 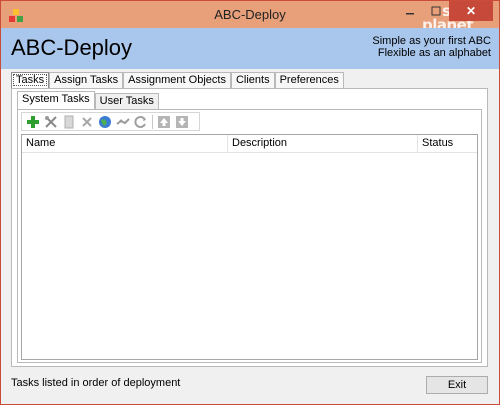 I want to click on move-up-icon, so click(x=164, y=121).